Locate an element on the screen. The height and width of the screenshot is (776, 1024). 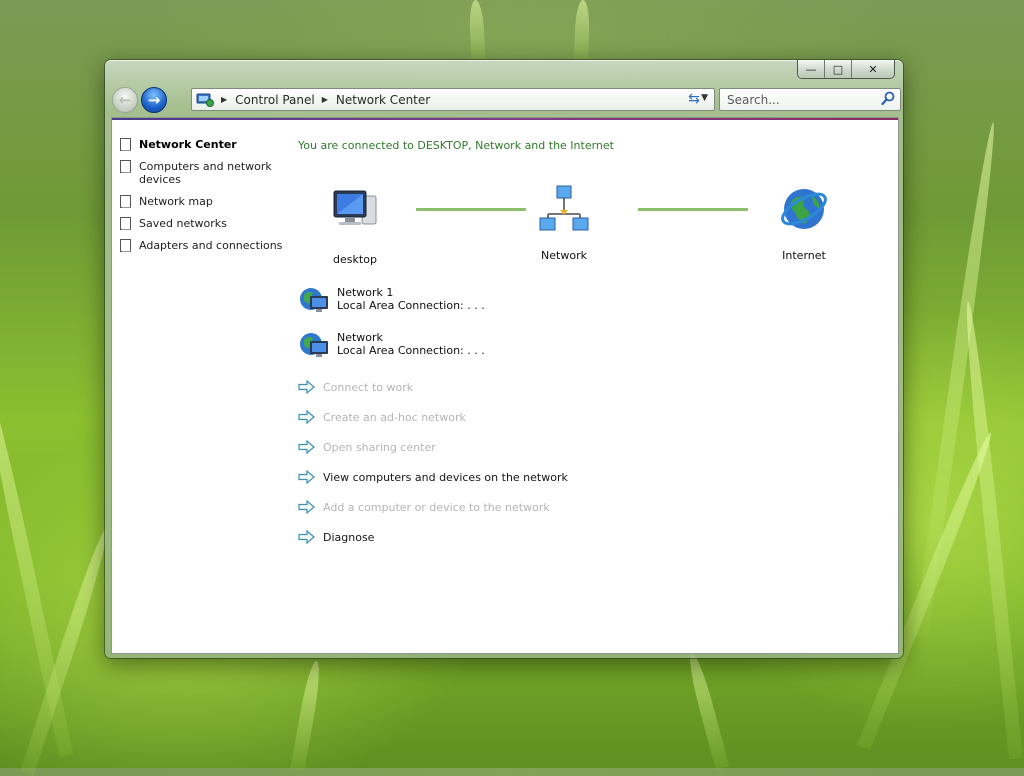
map-node-network: Network is located at coordinates (564, 223).